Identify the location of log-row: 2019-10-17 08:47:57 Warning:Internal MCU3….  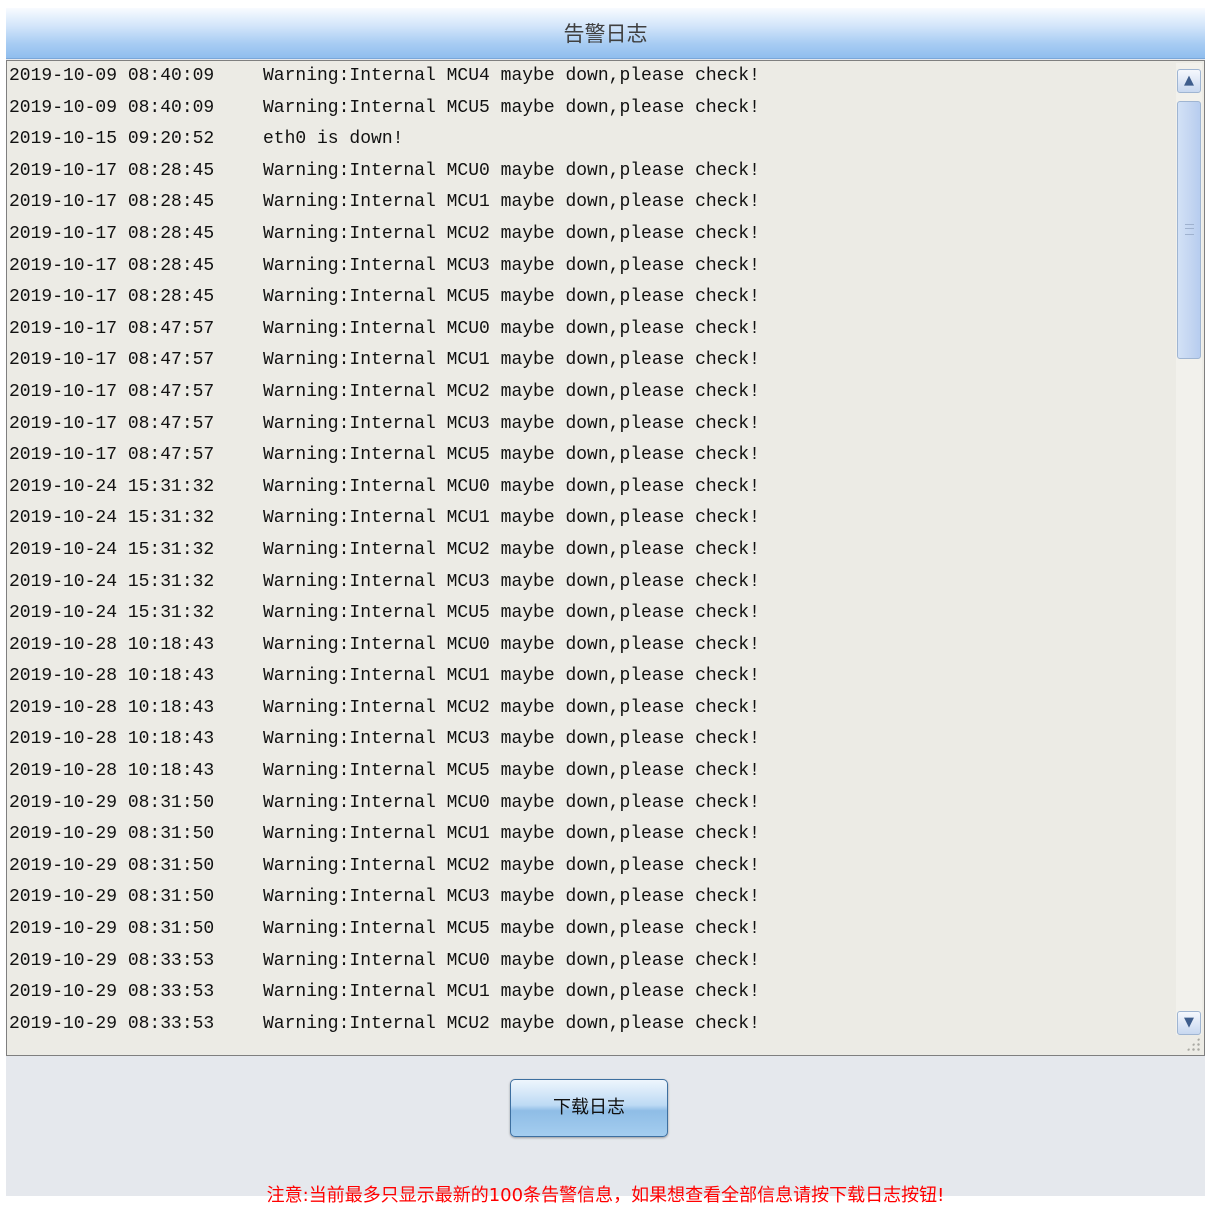
(590, 425).